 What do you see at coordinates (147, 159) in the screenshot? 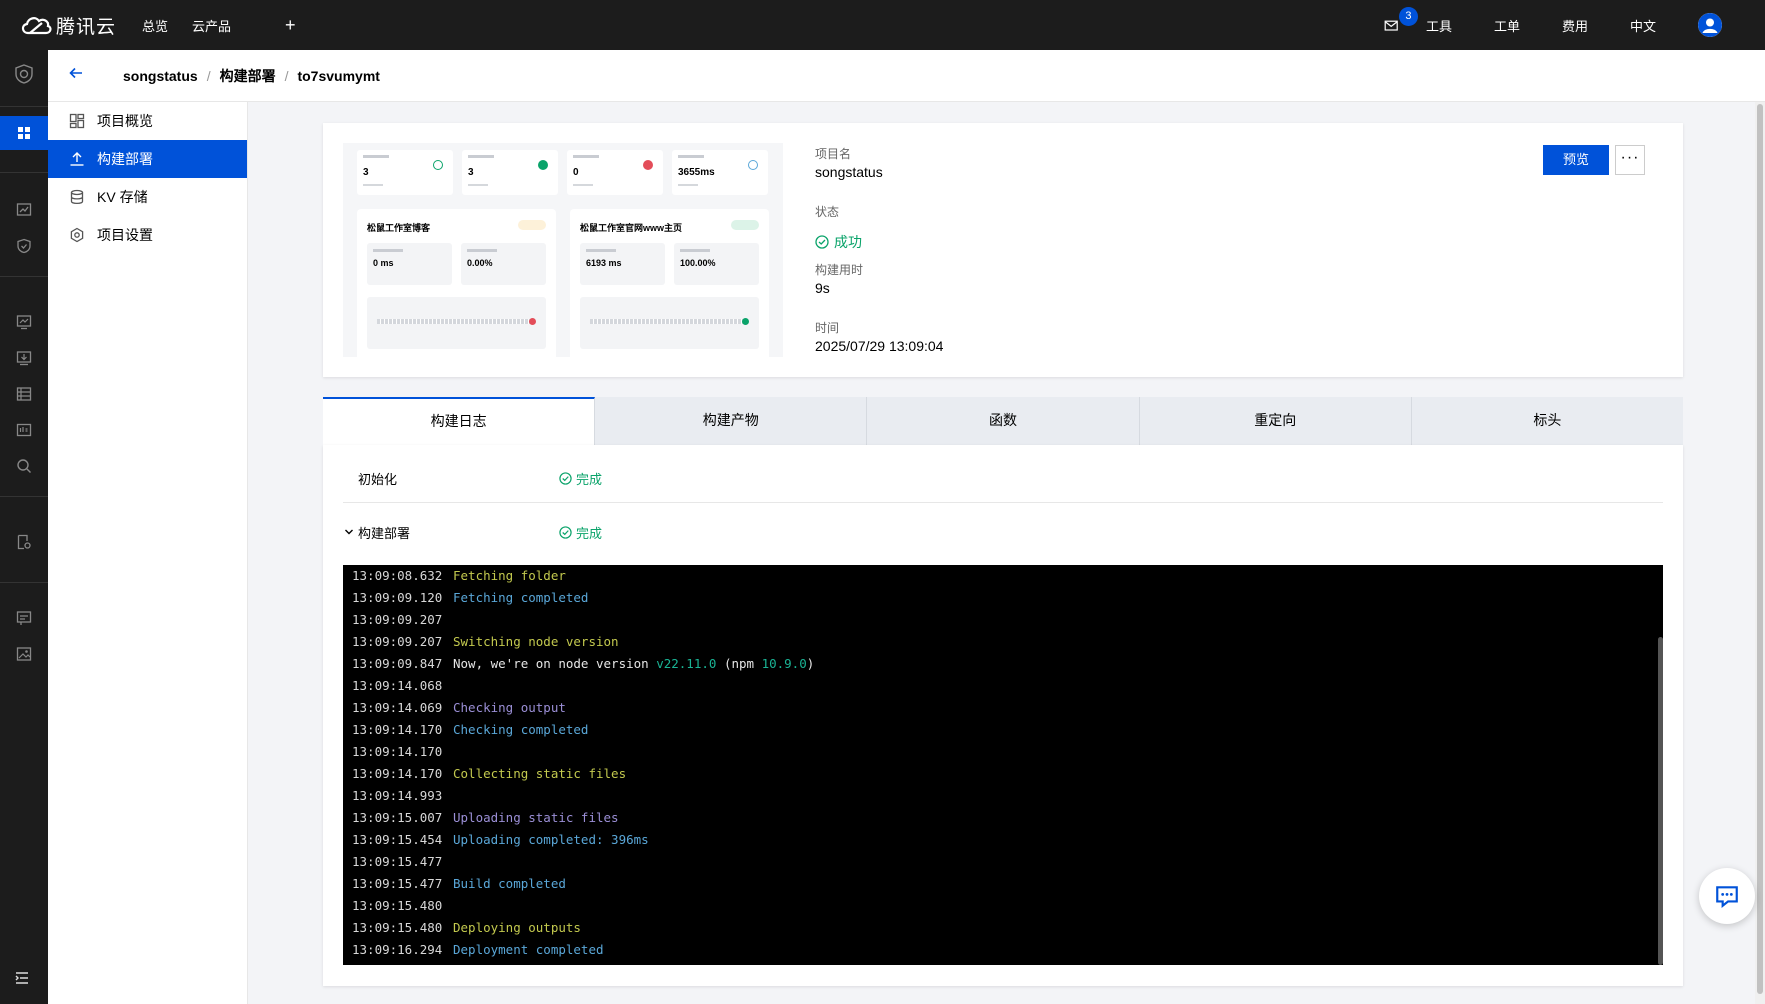
I see `side-item-build-deploy: 构建部署` at bounding box center [147, 159].